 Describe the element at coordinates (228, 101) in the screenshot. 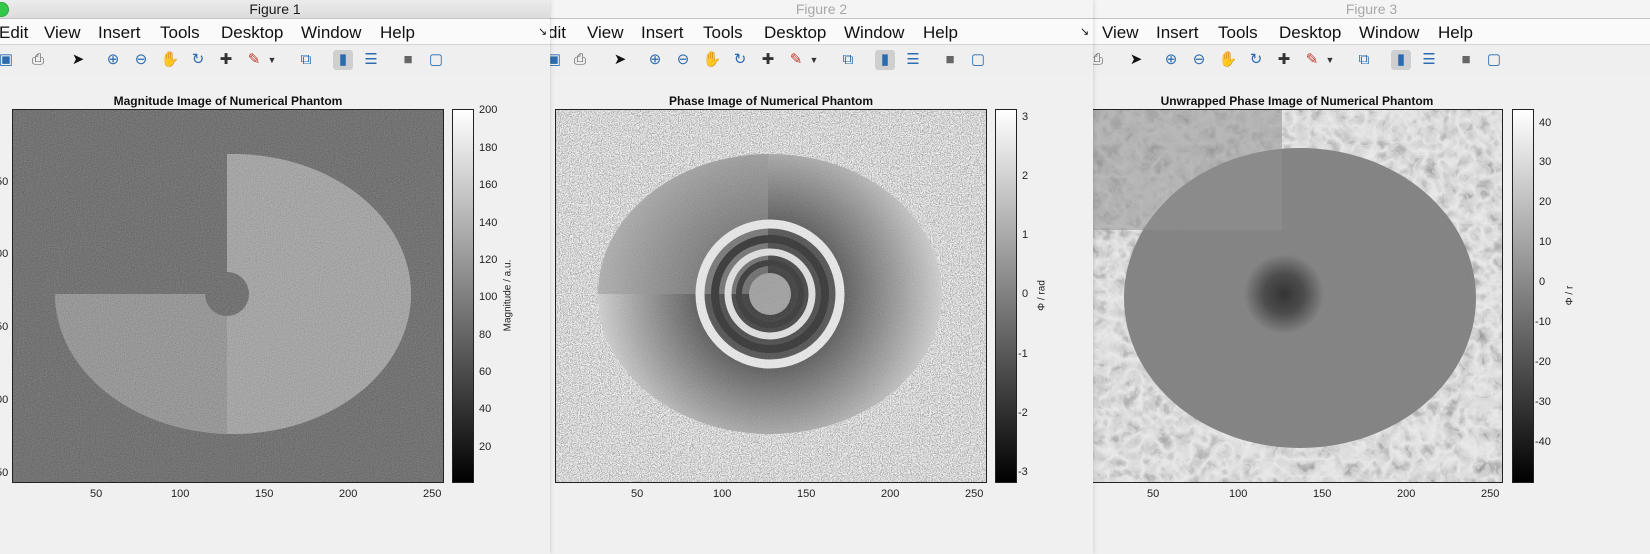

I see `plot-title: Magnitude Image of Numerical Phantom` at that location.